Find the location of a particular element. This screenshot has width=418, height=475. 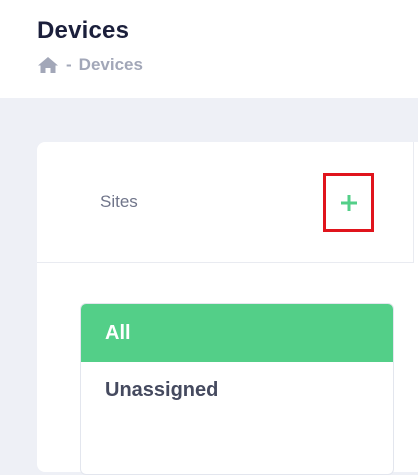

site-item-label: All is located at coordinates (118, 332).